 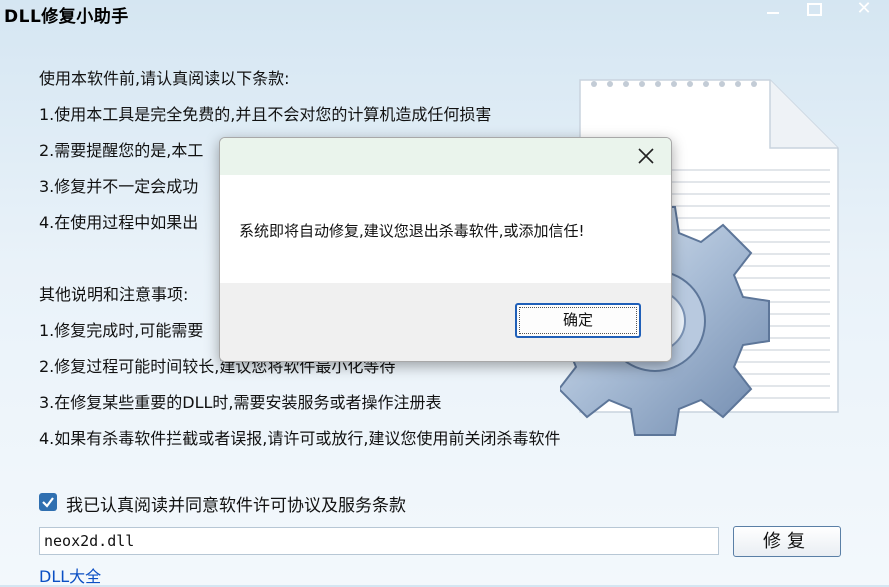 I want to click on notes-heading: 其他说明和注意事项:, so click(x=114, y=294).